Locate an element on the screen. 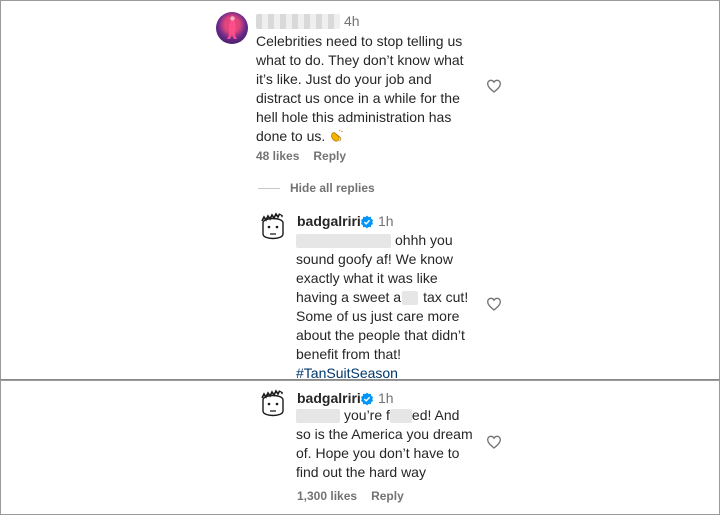 The height and width of the screenshot is (515, 720). reply-line: so is the America you dream is located at coordinates (384, 434).